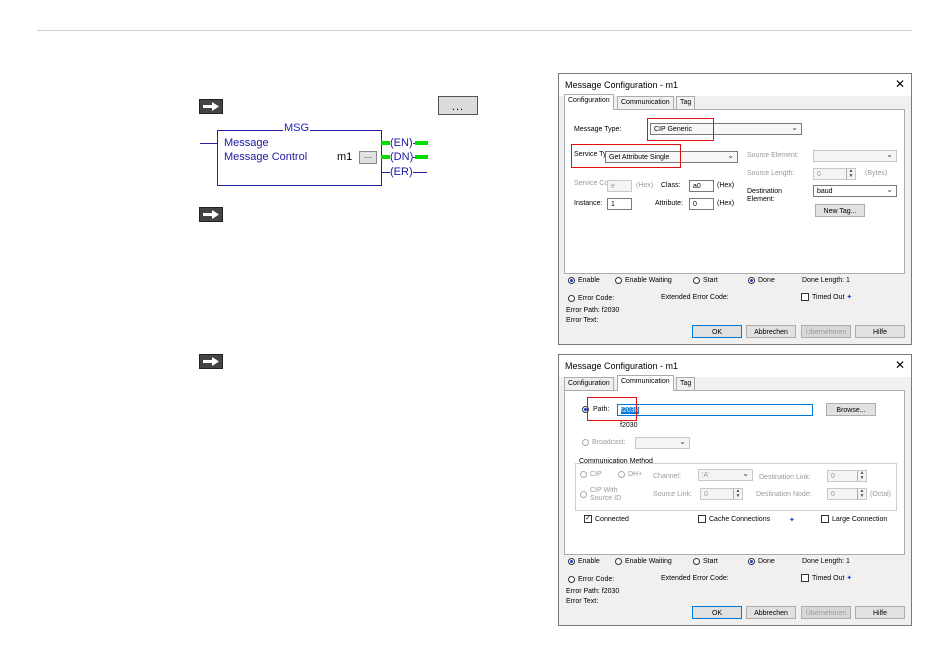 The height and width of the screenshot is (665, 950). I want to click on destination-node-field: 0 ▲ ▼, so click(847, 494).